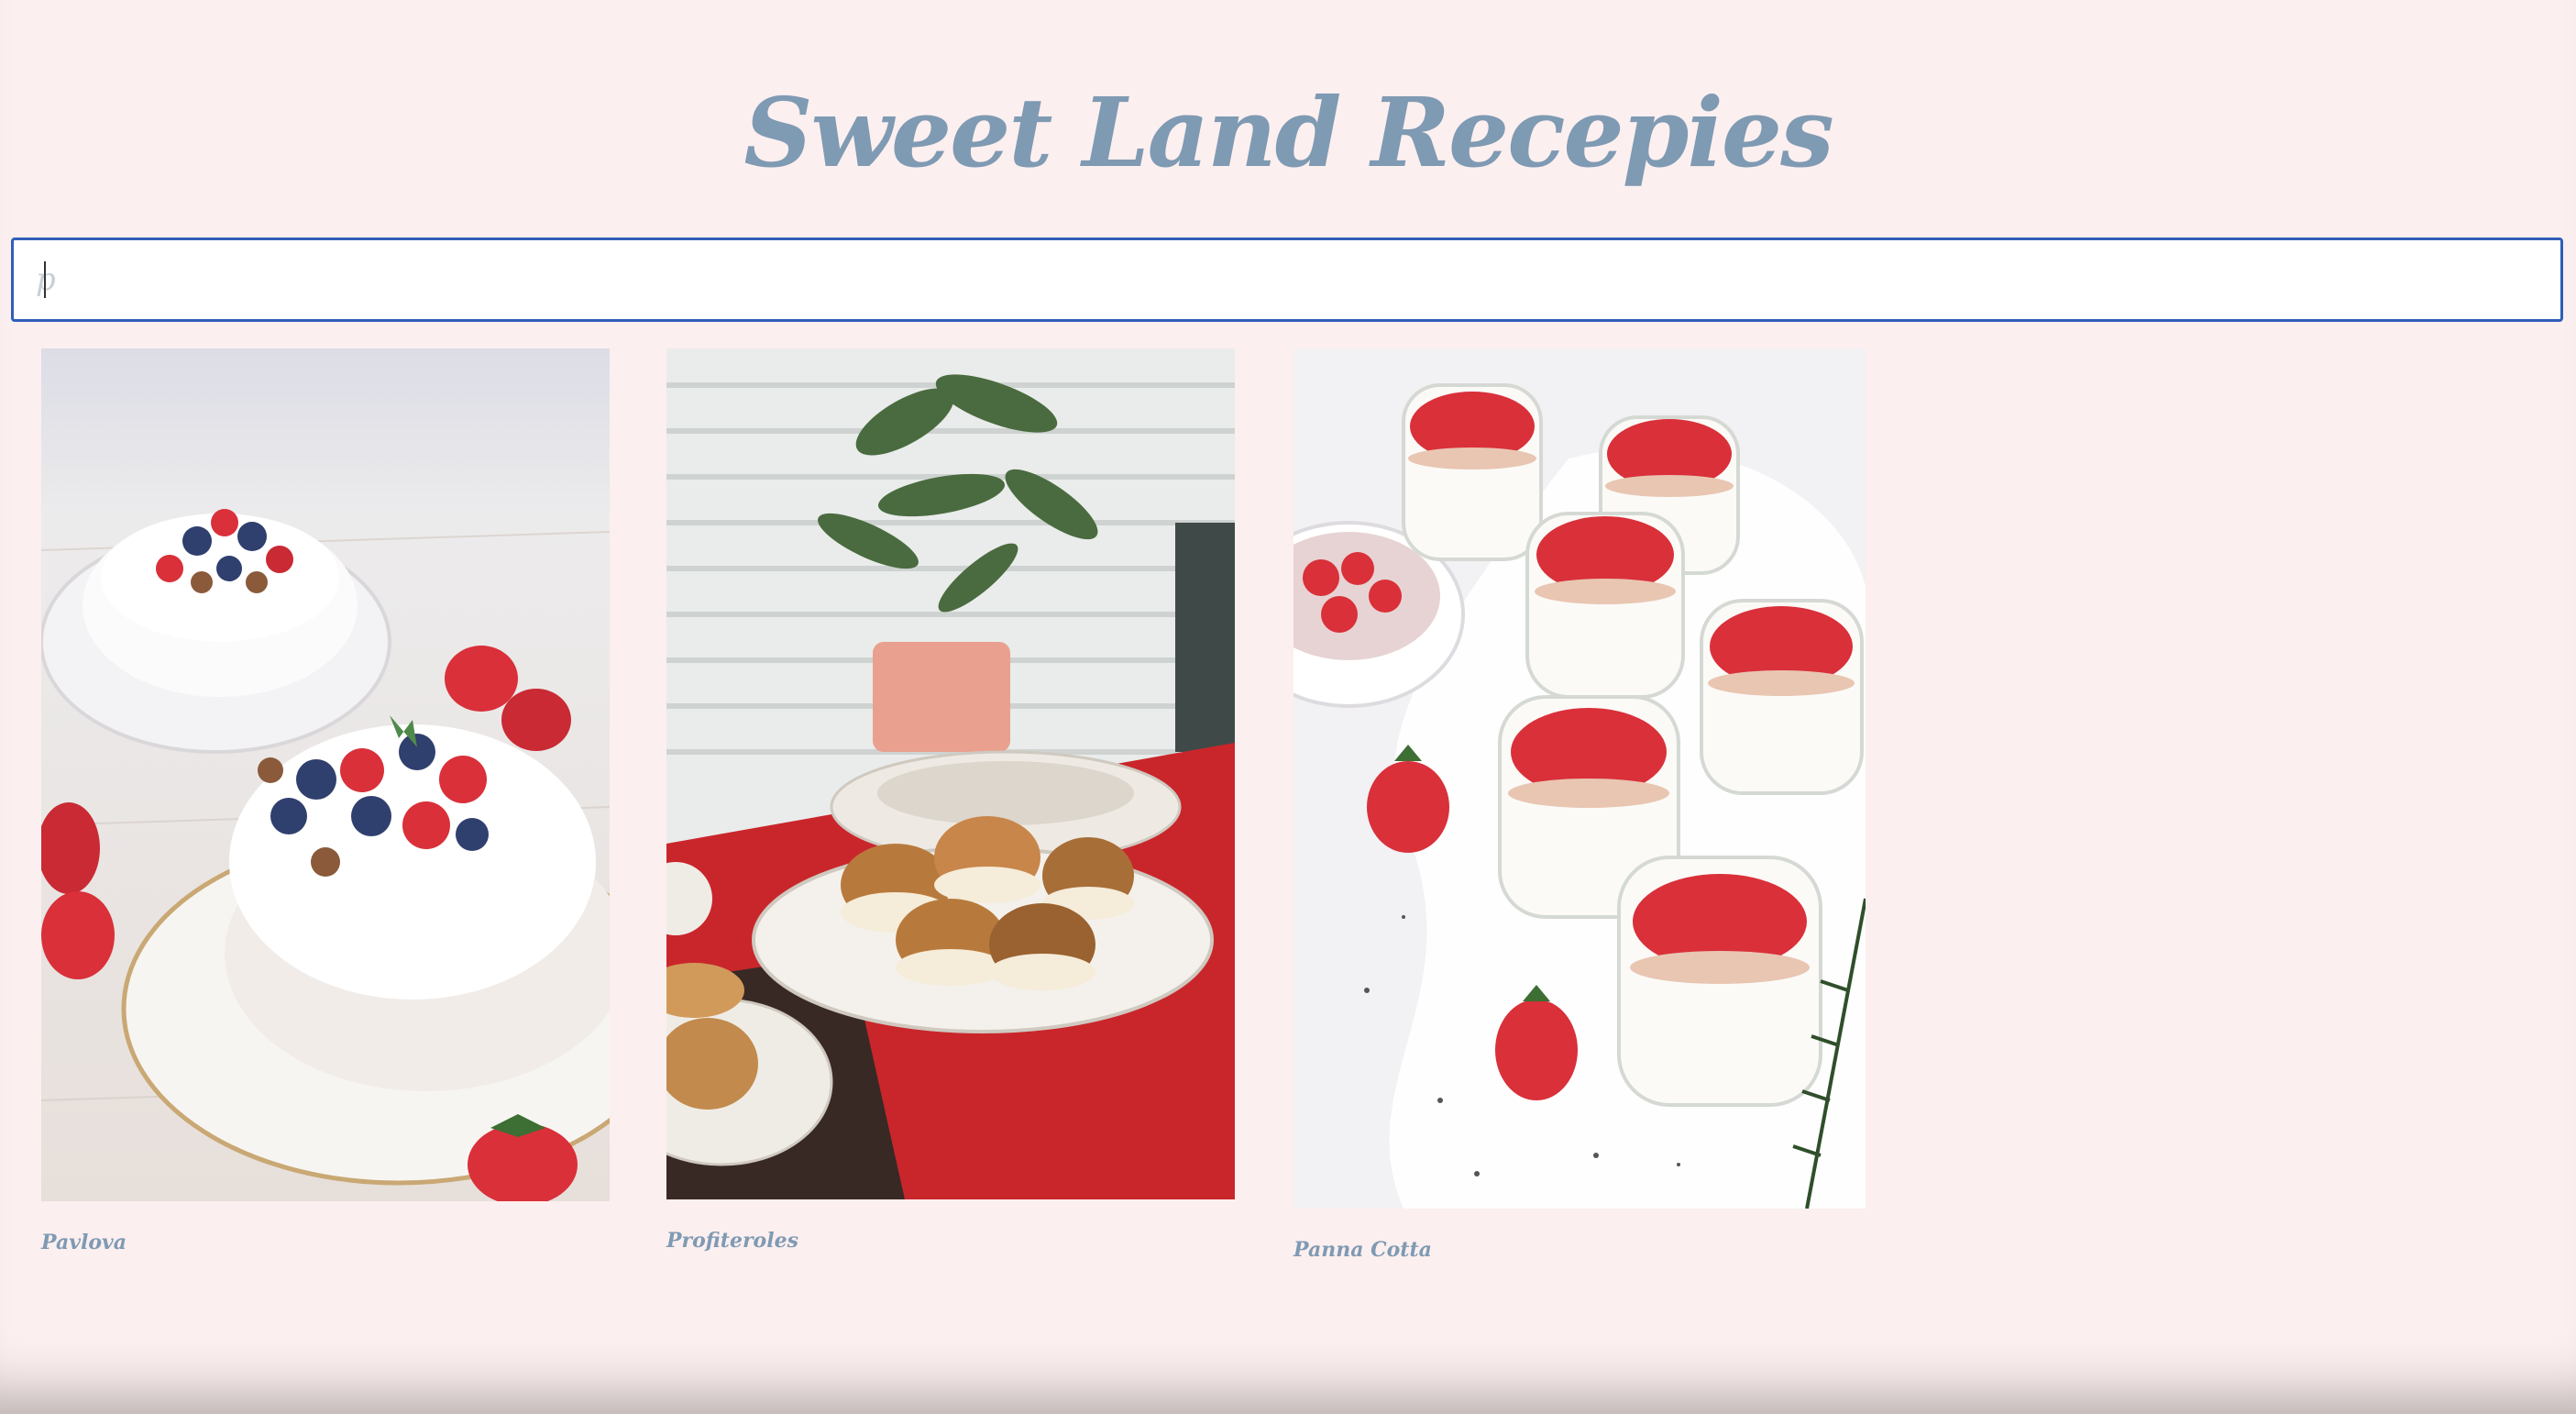 The image size is (2576, 1414). I want to click on recipe-card-panna-cotta: Panna Cotta, so click(1580, 811).